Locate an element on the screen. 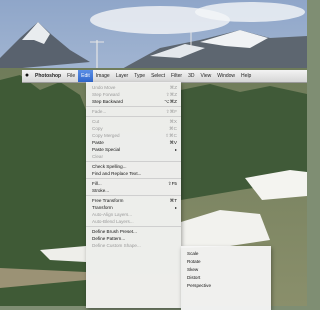 This screenshot has width=320, height=310. menu-item-shortcut: ⌘T is located at coordinates (173, 200).